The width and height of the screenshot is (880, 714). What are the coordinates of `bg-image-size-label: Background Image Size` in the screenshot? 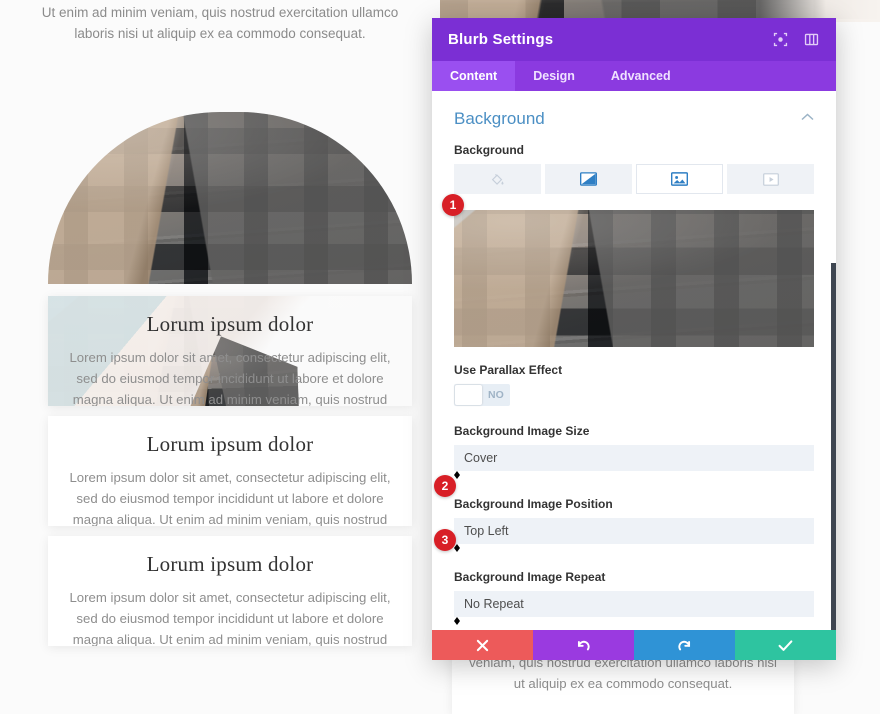 It's located at (522, 431).